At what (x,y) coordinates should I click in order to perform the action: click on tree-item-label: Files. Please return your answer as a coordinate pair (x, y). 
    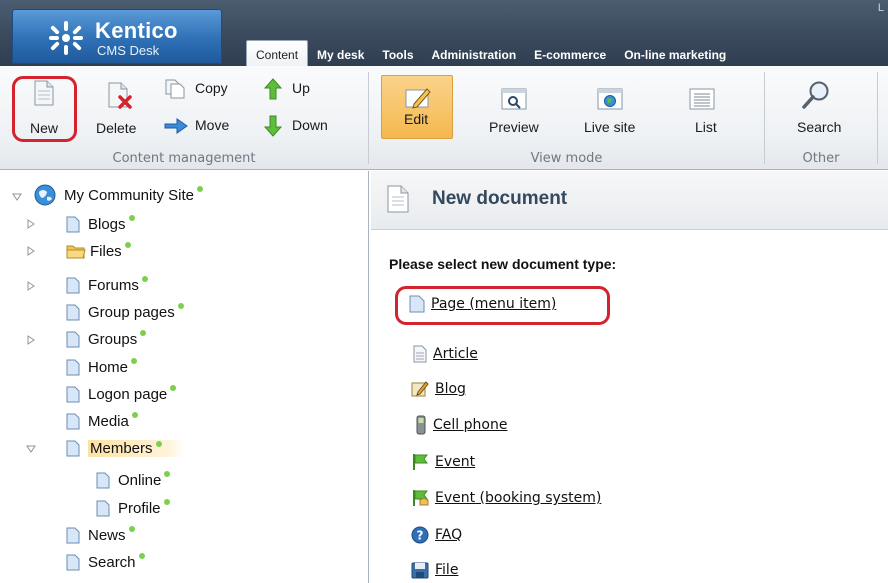
    Looking at the image, I should click on (106, 251).